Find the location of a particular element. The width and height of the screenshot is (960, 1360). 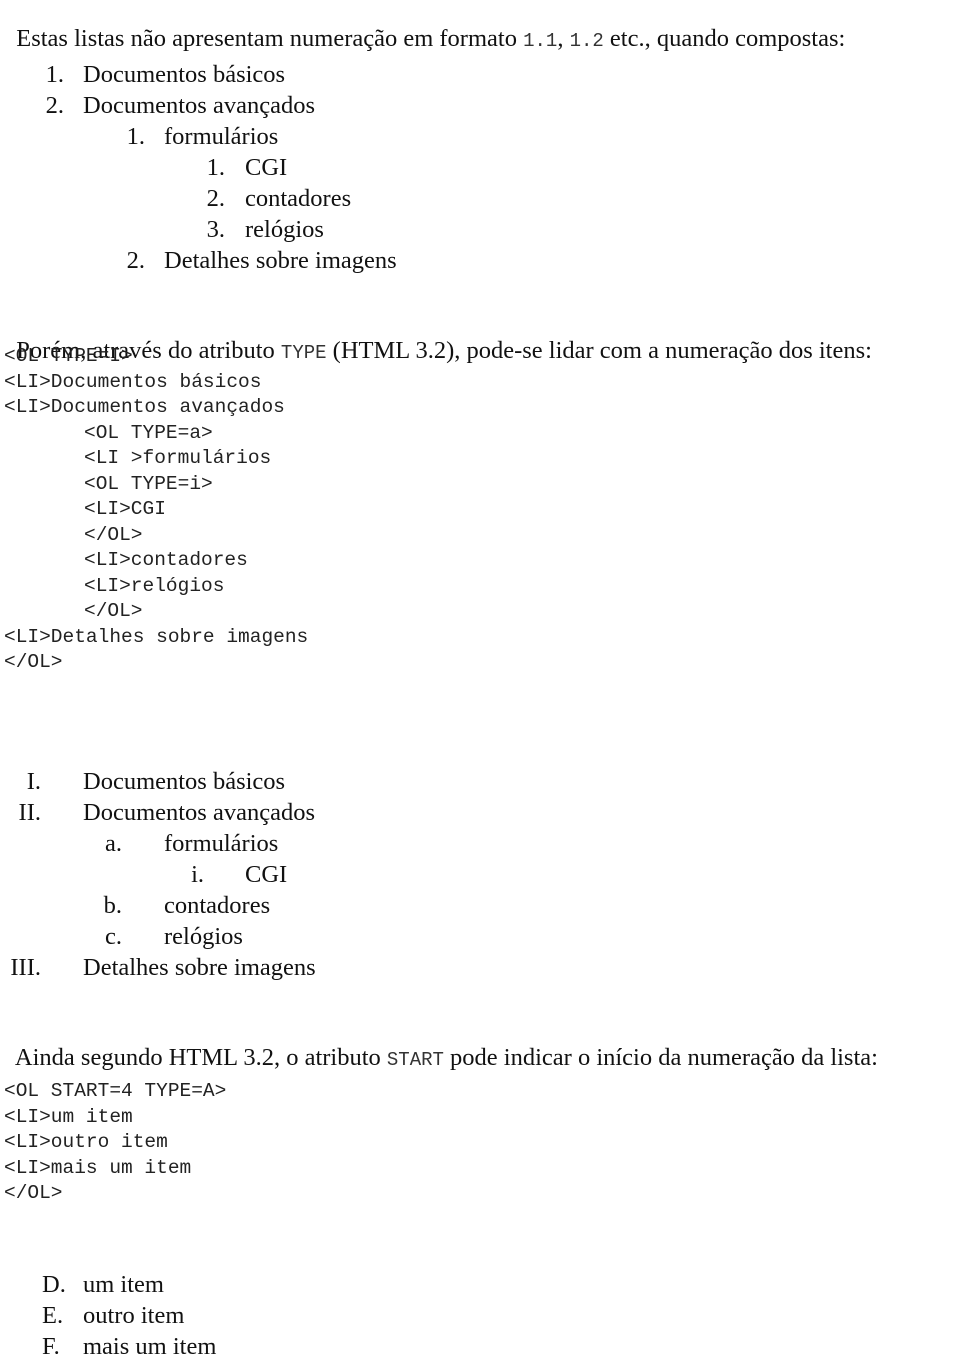

intro-code-1-1: 1.1 is located at coordinates (540, 40).